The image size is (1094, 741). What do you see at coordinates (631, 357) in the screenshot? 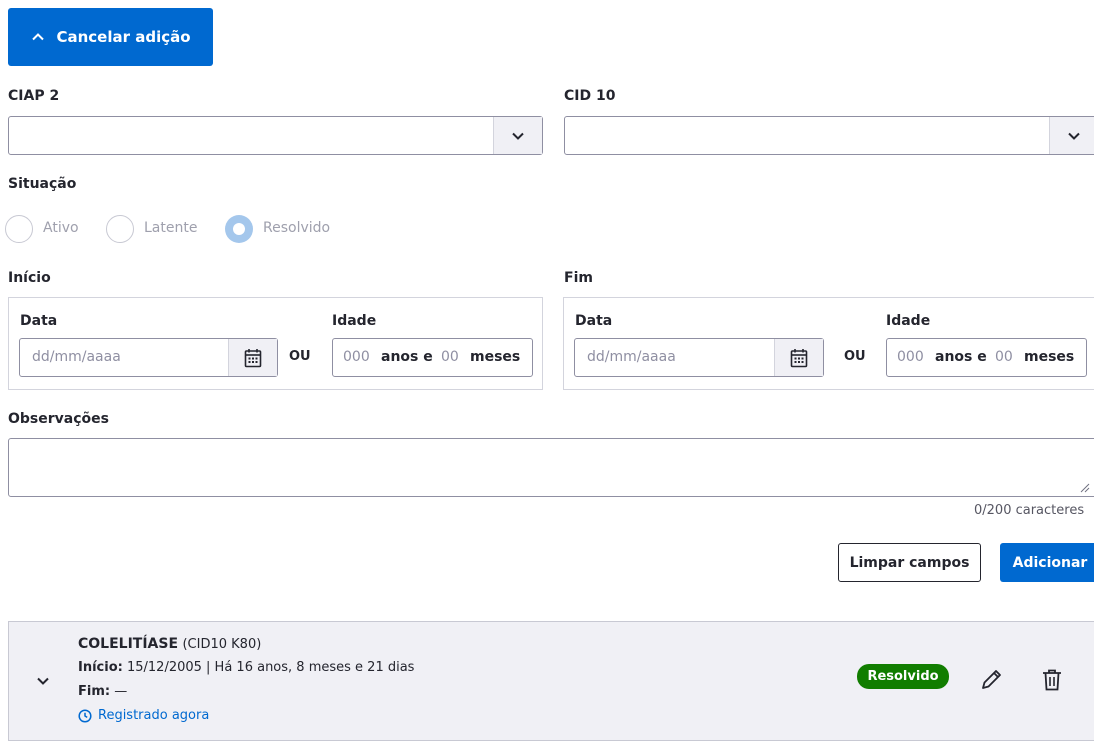
I see `fim-date-placeholder: dd/mm/aaaa` at bounding box center [631, 357].